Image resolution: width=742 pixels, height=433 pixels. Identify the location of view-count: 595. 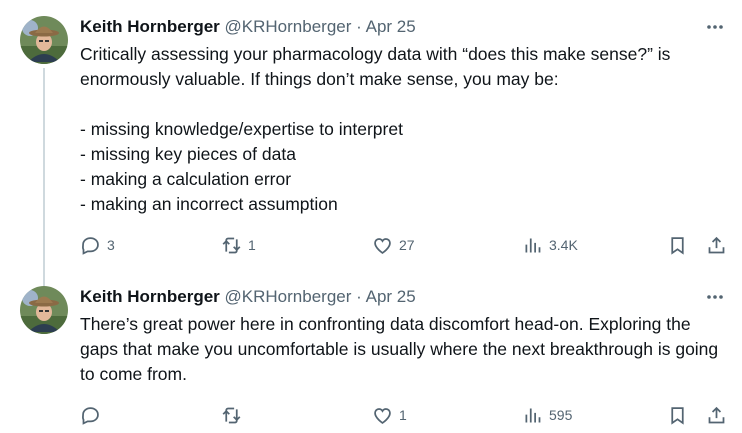
(561, 415).